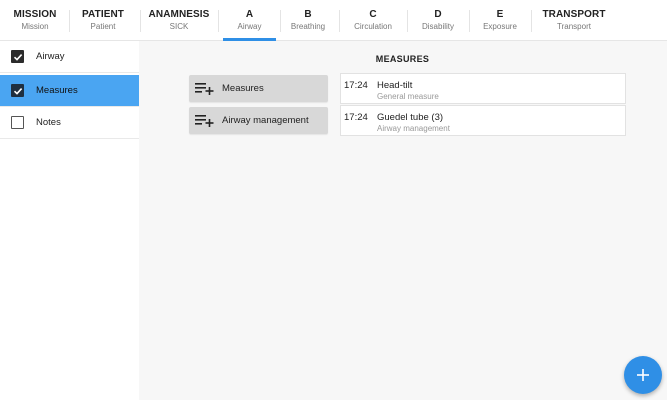 This screenshot has height=400, width=667. Describe the element at coordinates (308, 14) in the screenshot. I see `tab-breathing-label: B` at that location.